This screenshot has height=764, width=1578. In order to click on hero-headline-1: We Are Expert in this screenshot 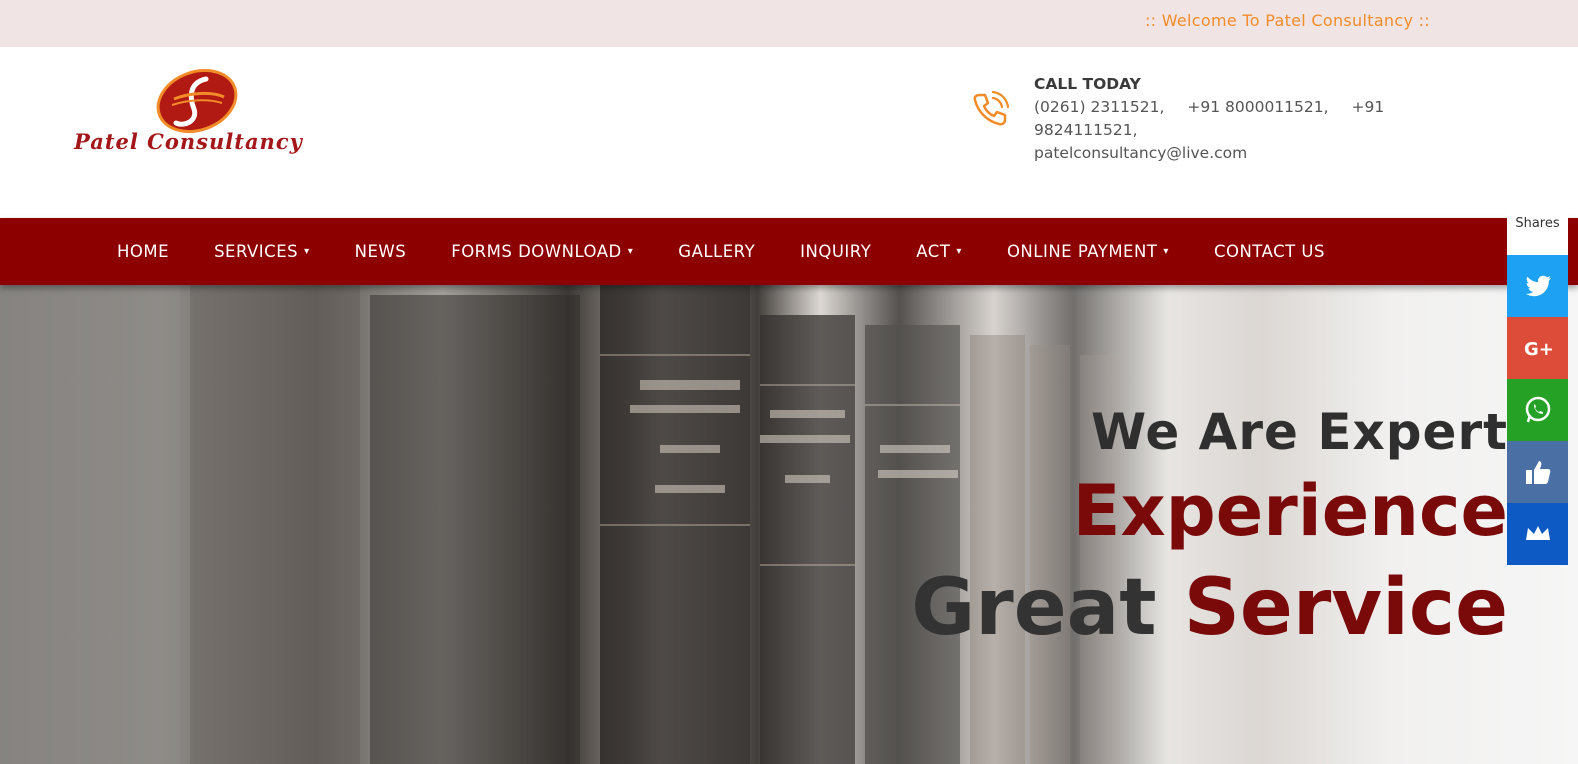, I will do `click(1299, 432)`.